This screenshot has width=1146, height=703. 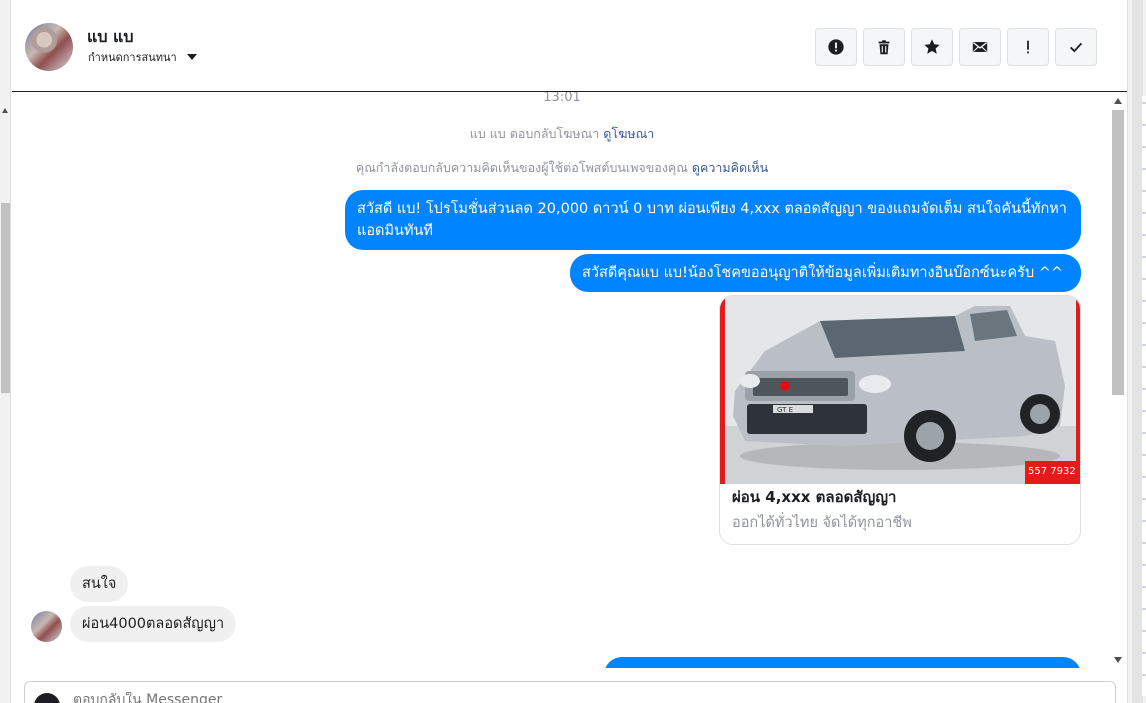 What do you see at coordinates (47, 698) in the screenshot?
I see `messenger-icon` at bounding box center [47, 698].